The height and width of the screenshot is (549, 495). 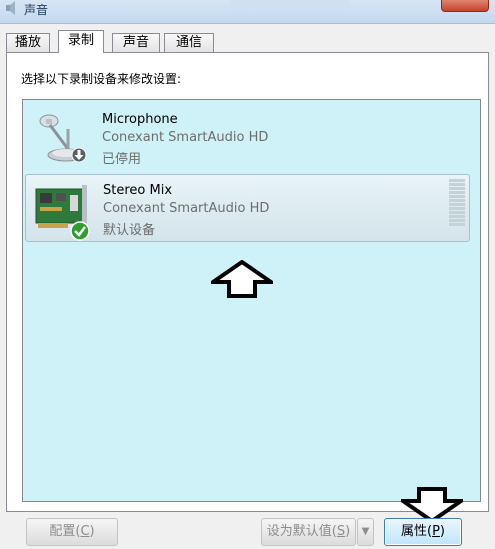 What do you see at coordinates (81, 41) in the screenshot?
I see `tab-recording: 录制` at bounding box center [81, 41].